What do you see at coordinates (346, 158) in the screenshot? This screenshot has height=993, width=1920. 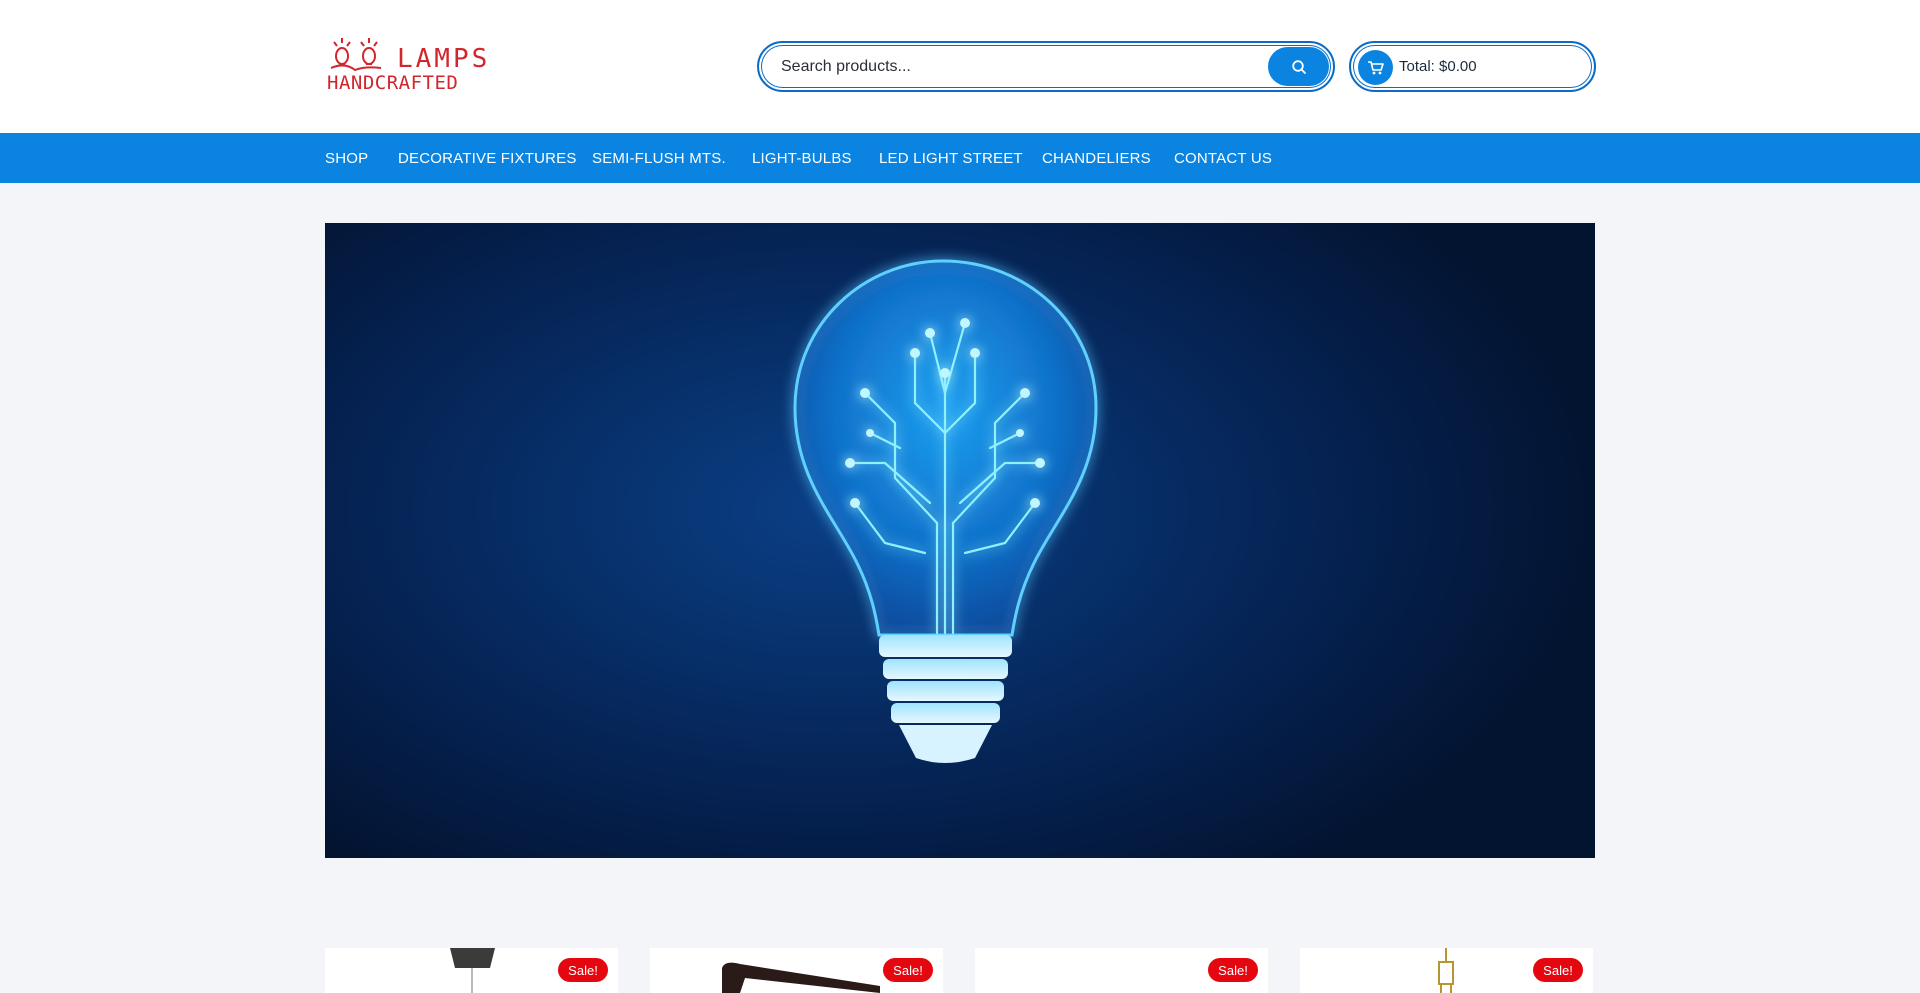 I see `nav-item-shop: SHOP` at bounding box center [346, 158].